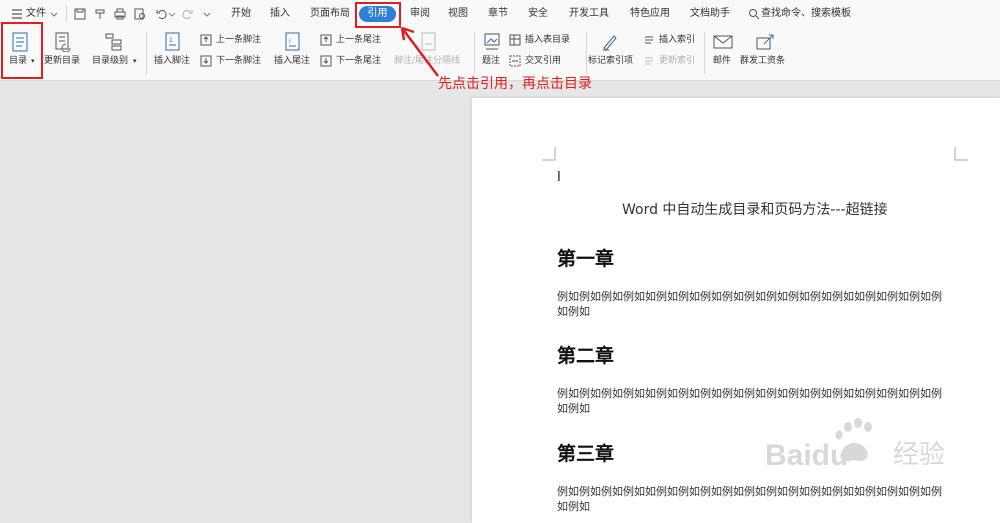  What do you see at coordinates (172, 61) in the screenshot?
I see `insert-footnote-button: 插入脚注` at bounding box center [172, 61].